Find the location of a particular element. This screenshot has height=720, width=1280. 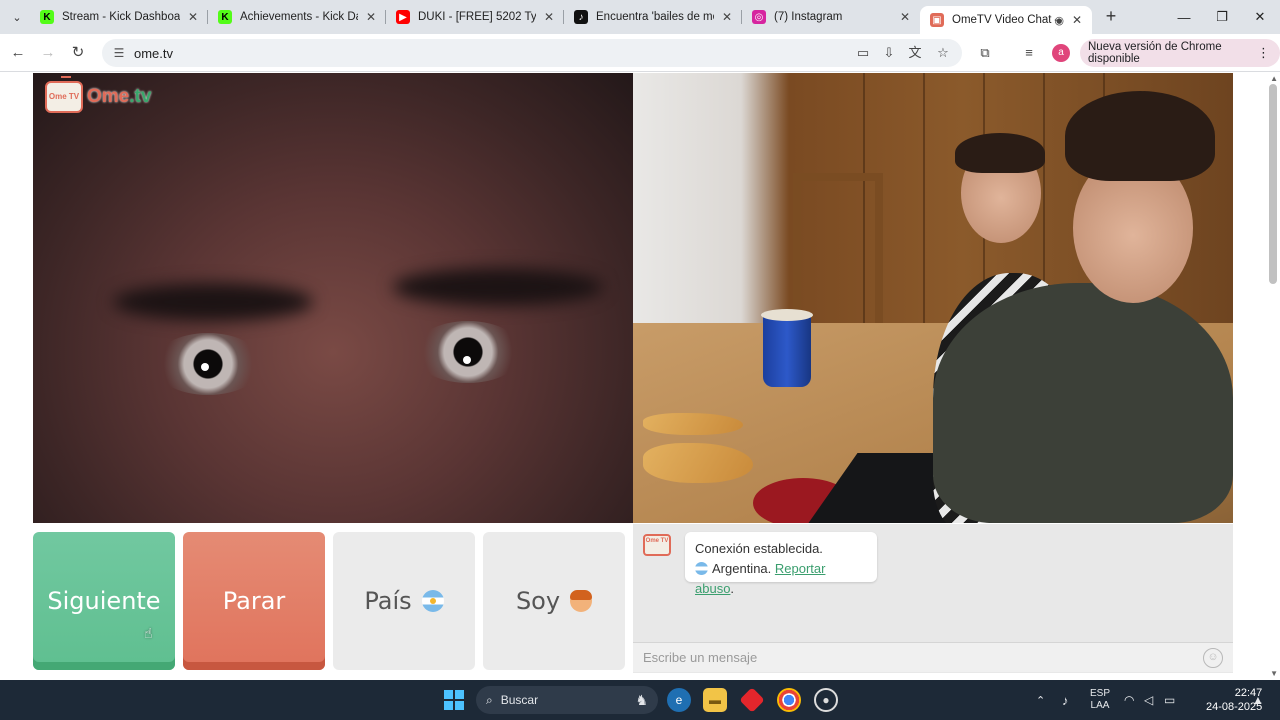

scrollbar is located at coordinates (1273, 184).